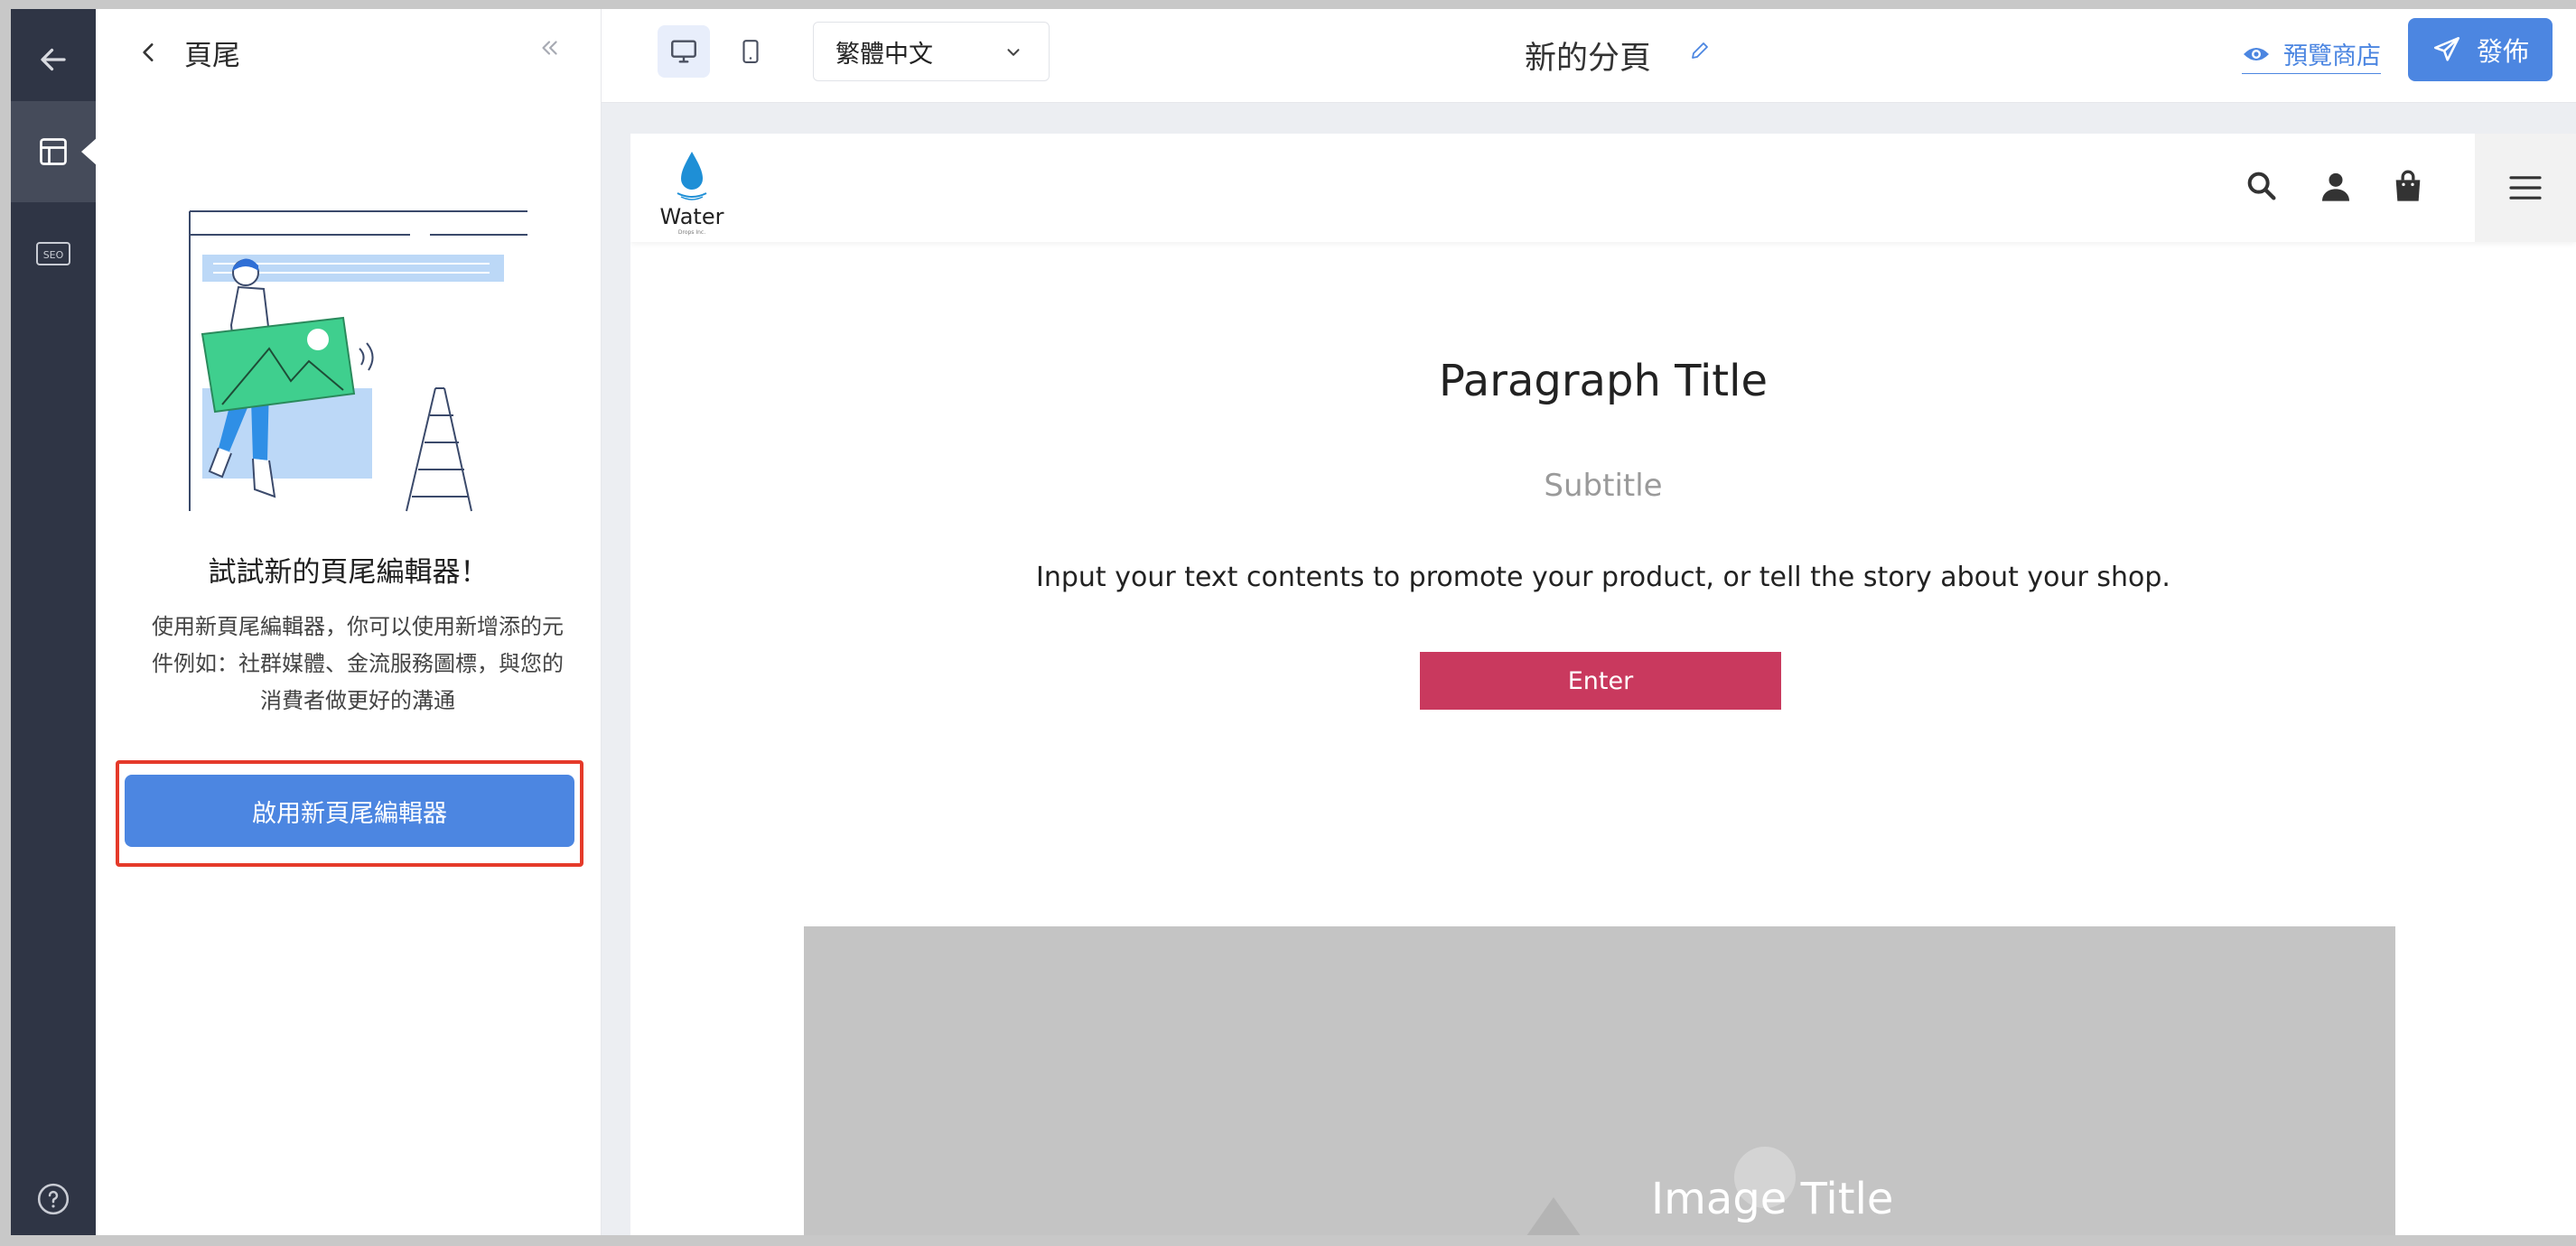 Image resolution: width=2576 pixels, height=1246 pixels. I want to click on user-icon, so click(2335, 186).